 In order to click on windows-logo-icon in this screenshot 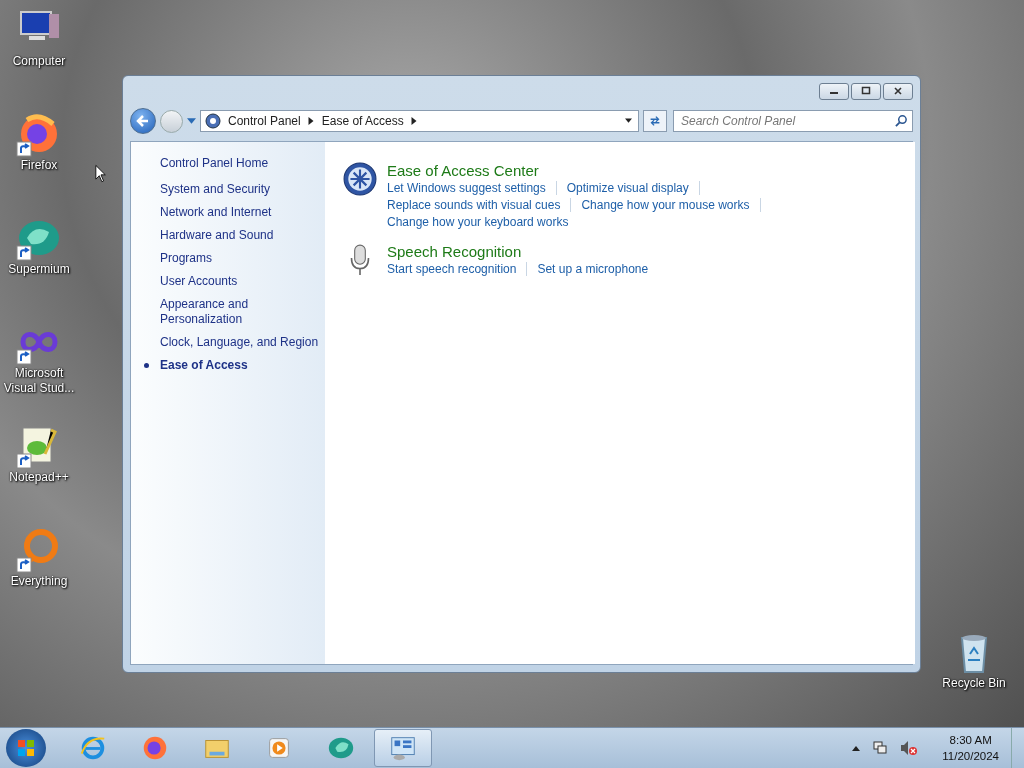, I will do `click(26, 748)`.